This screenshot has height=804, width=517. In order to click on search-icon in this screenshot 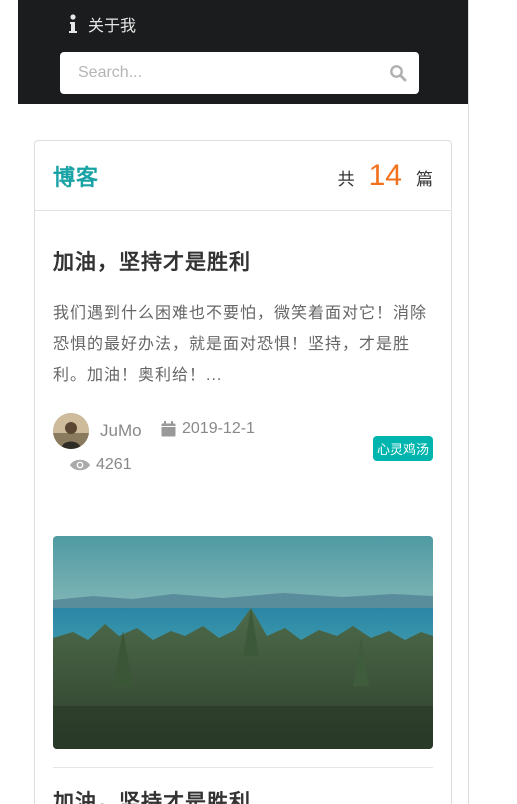, I will do `click(398, 73)`.